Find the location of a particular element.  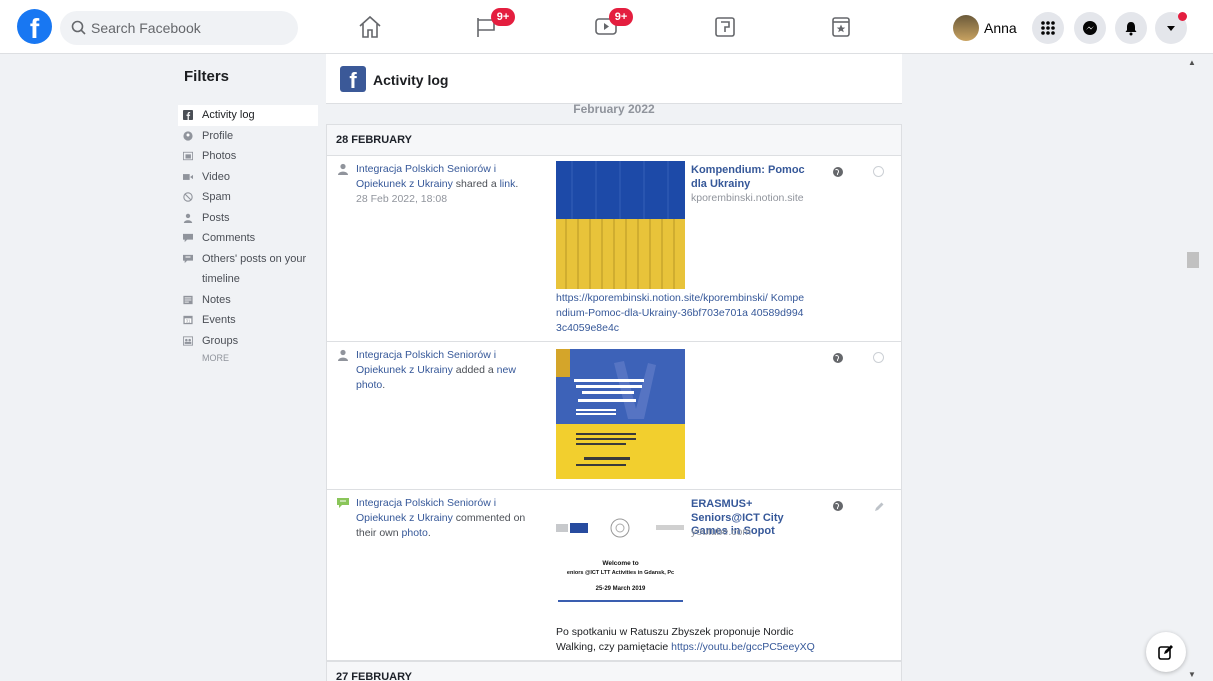

filter-label: Posts is located at coordinates (216, 217).